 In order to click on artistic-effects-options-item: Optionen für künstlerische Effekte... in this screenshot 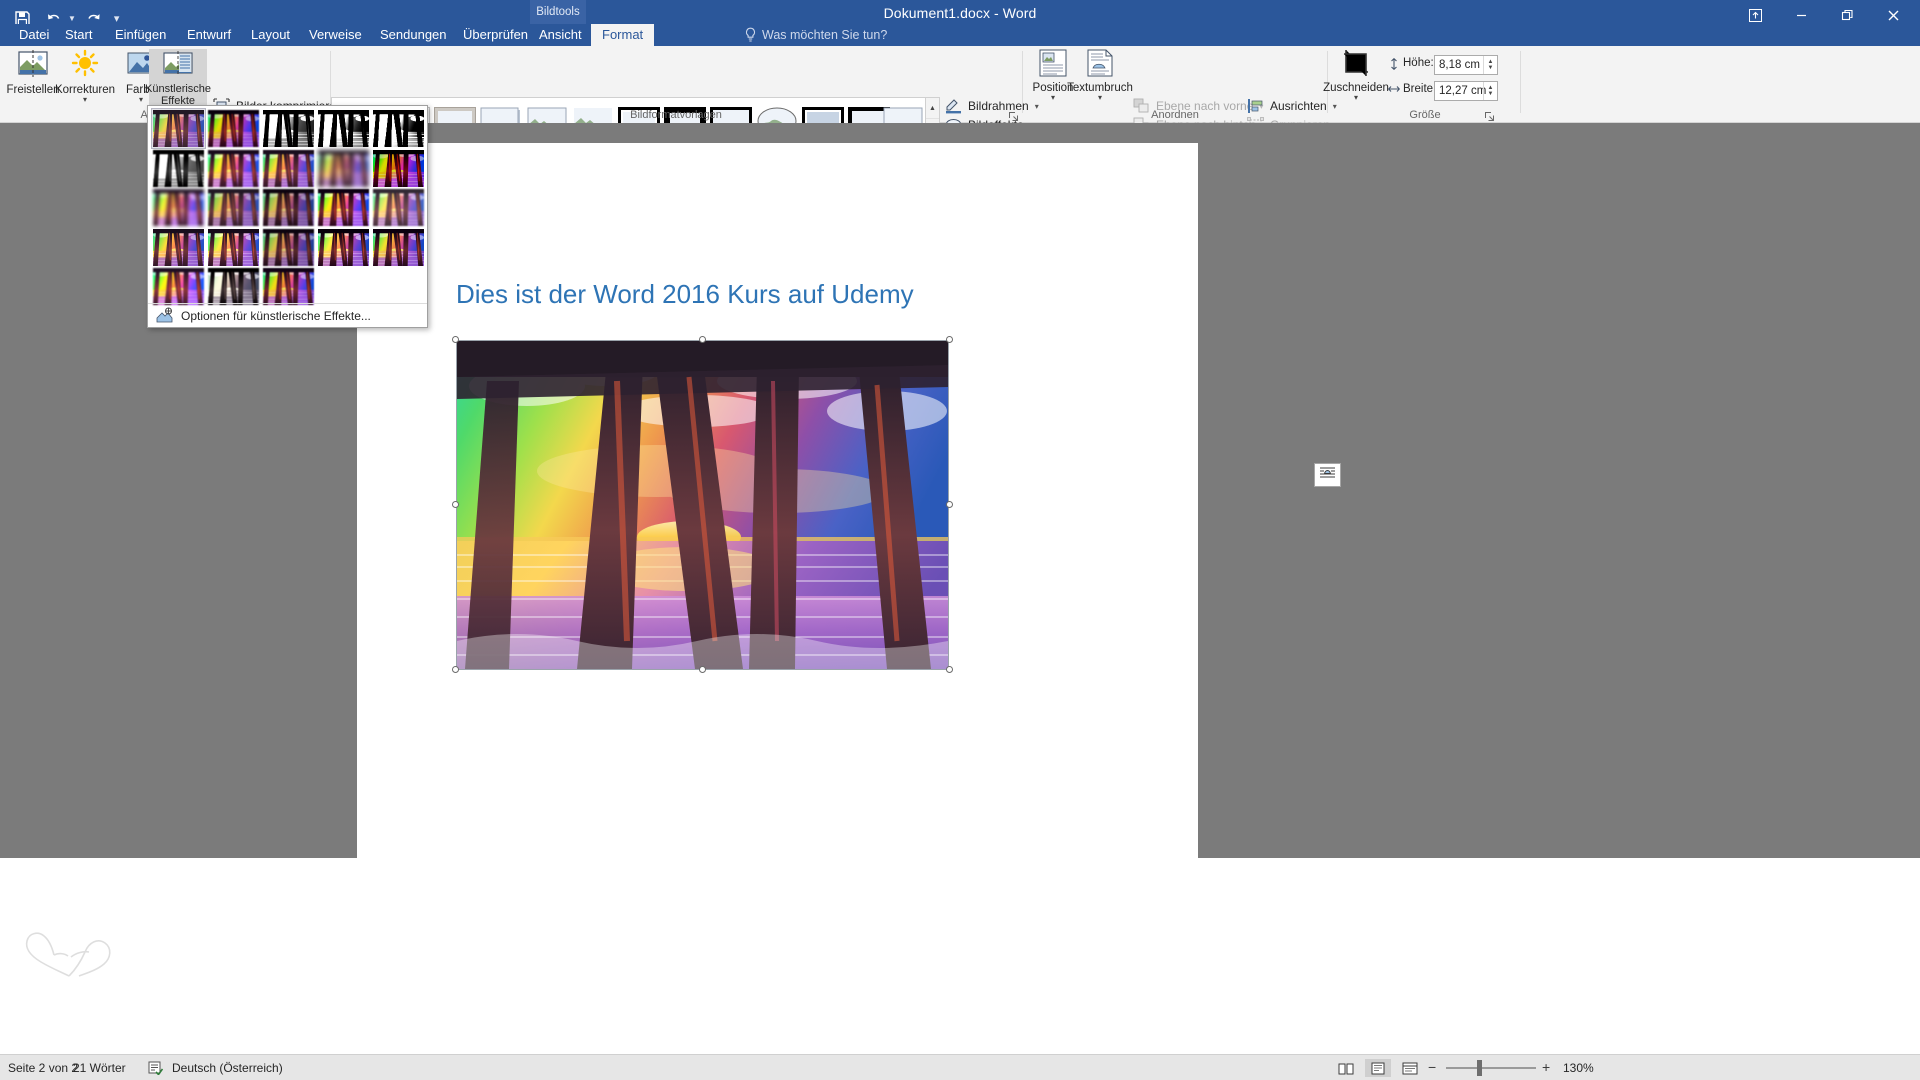, I will do `click(287, 315)`.